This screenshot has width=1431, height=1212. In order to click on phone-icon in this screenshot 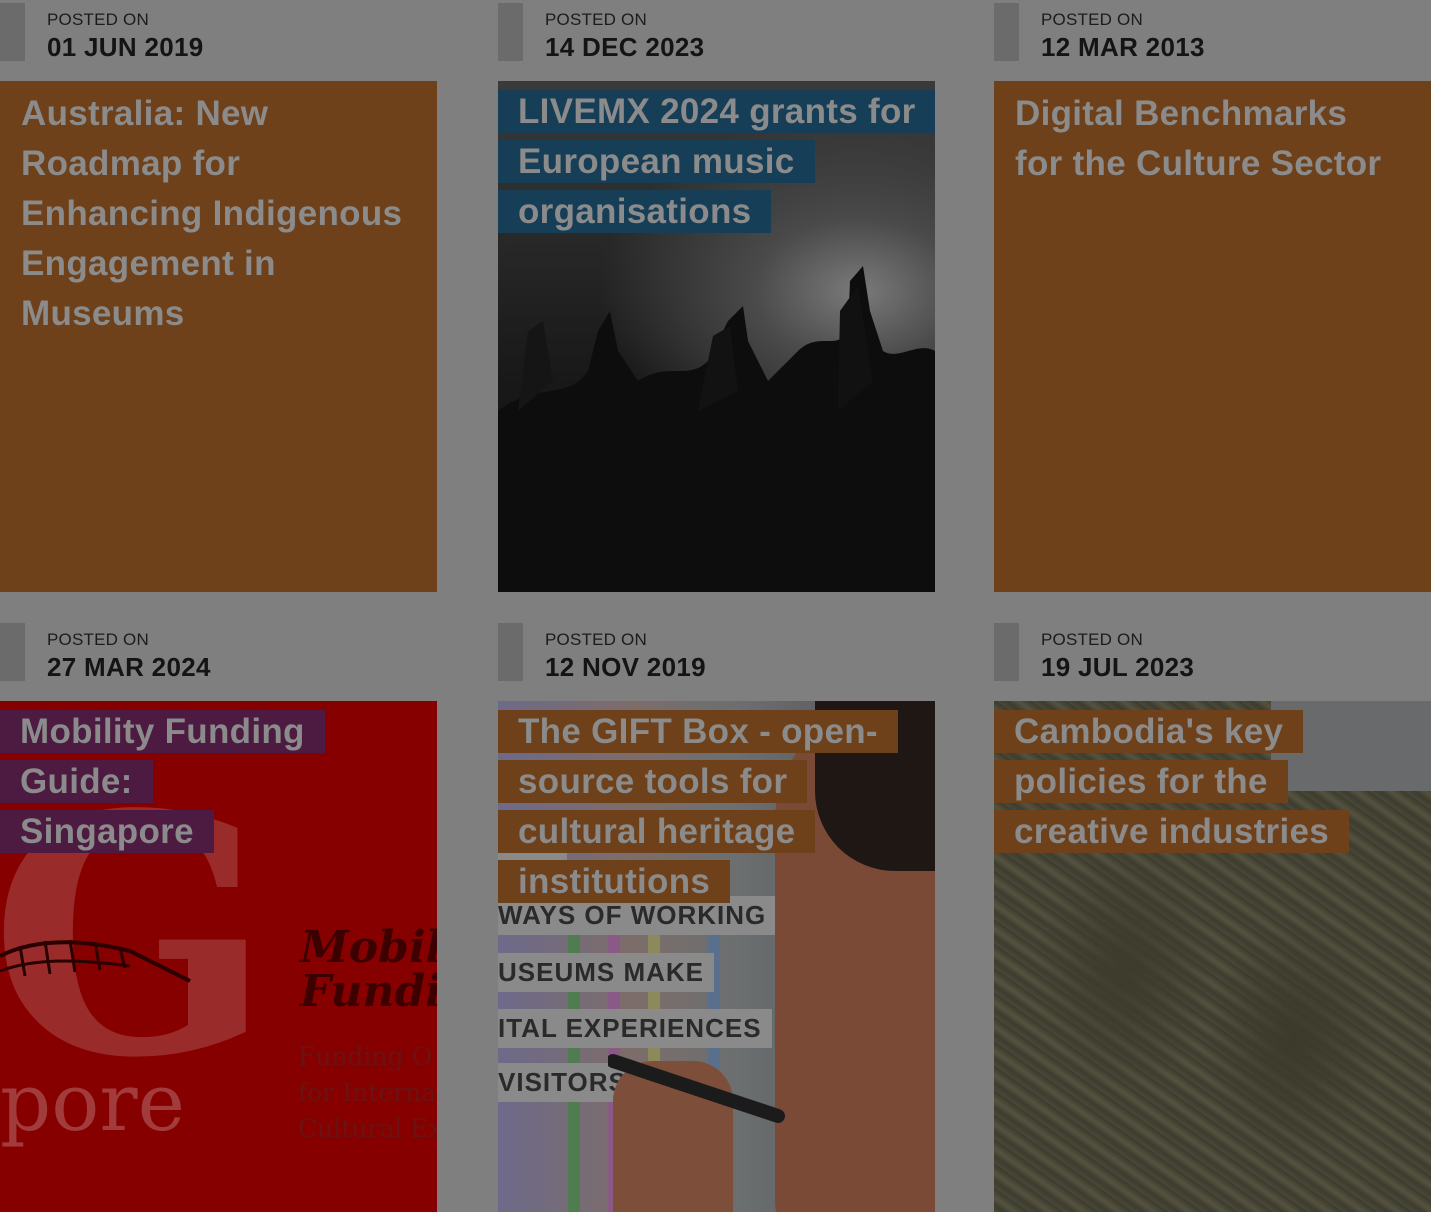, I will do `click(696, 1088)`.